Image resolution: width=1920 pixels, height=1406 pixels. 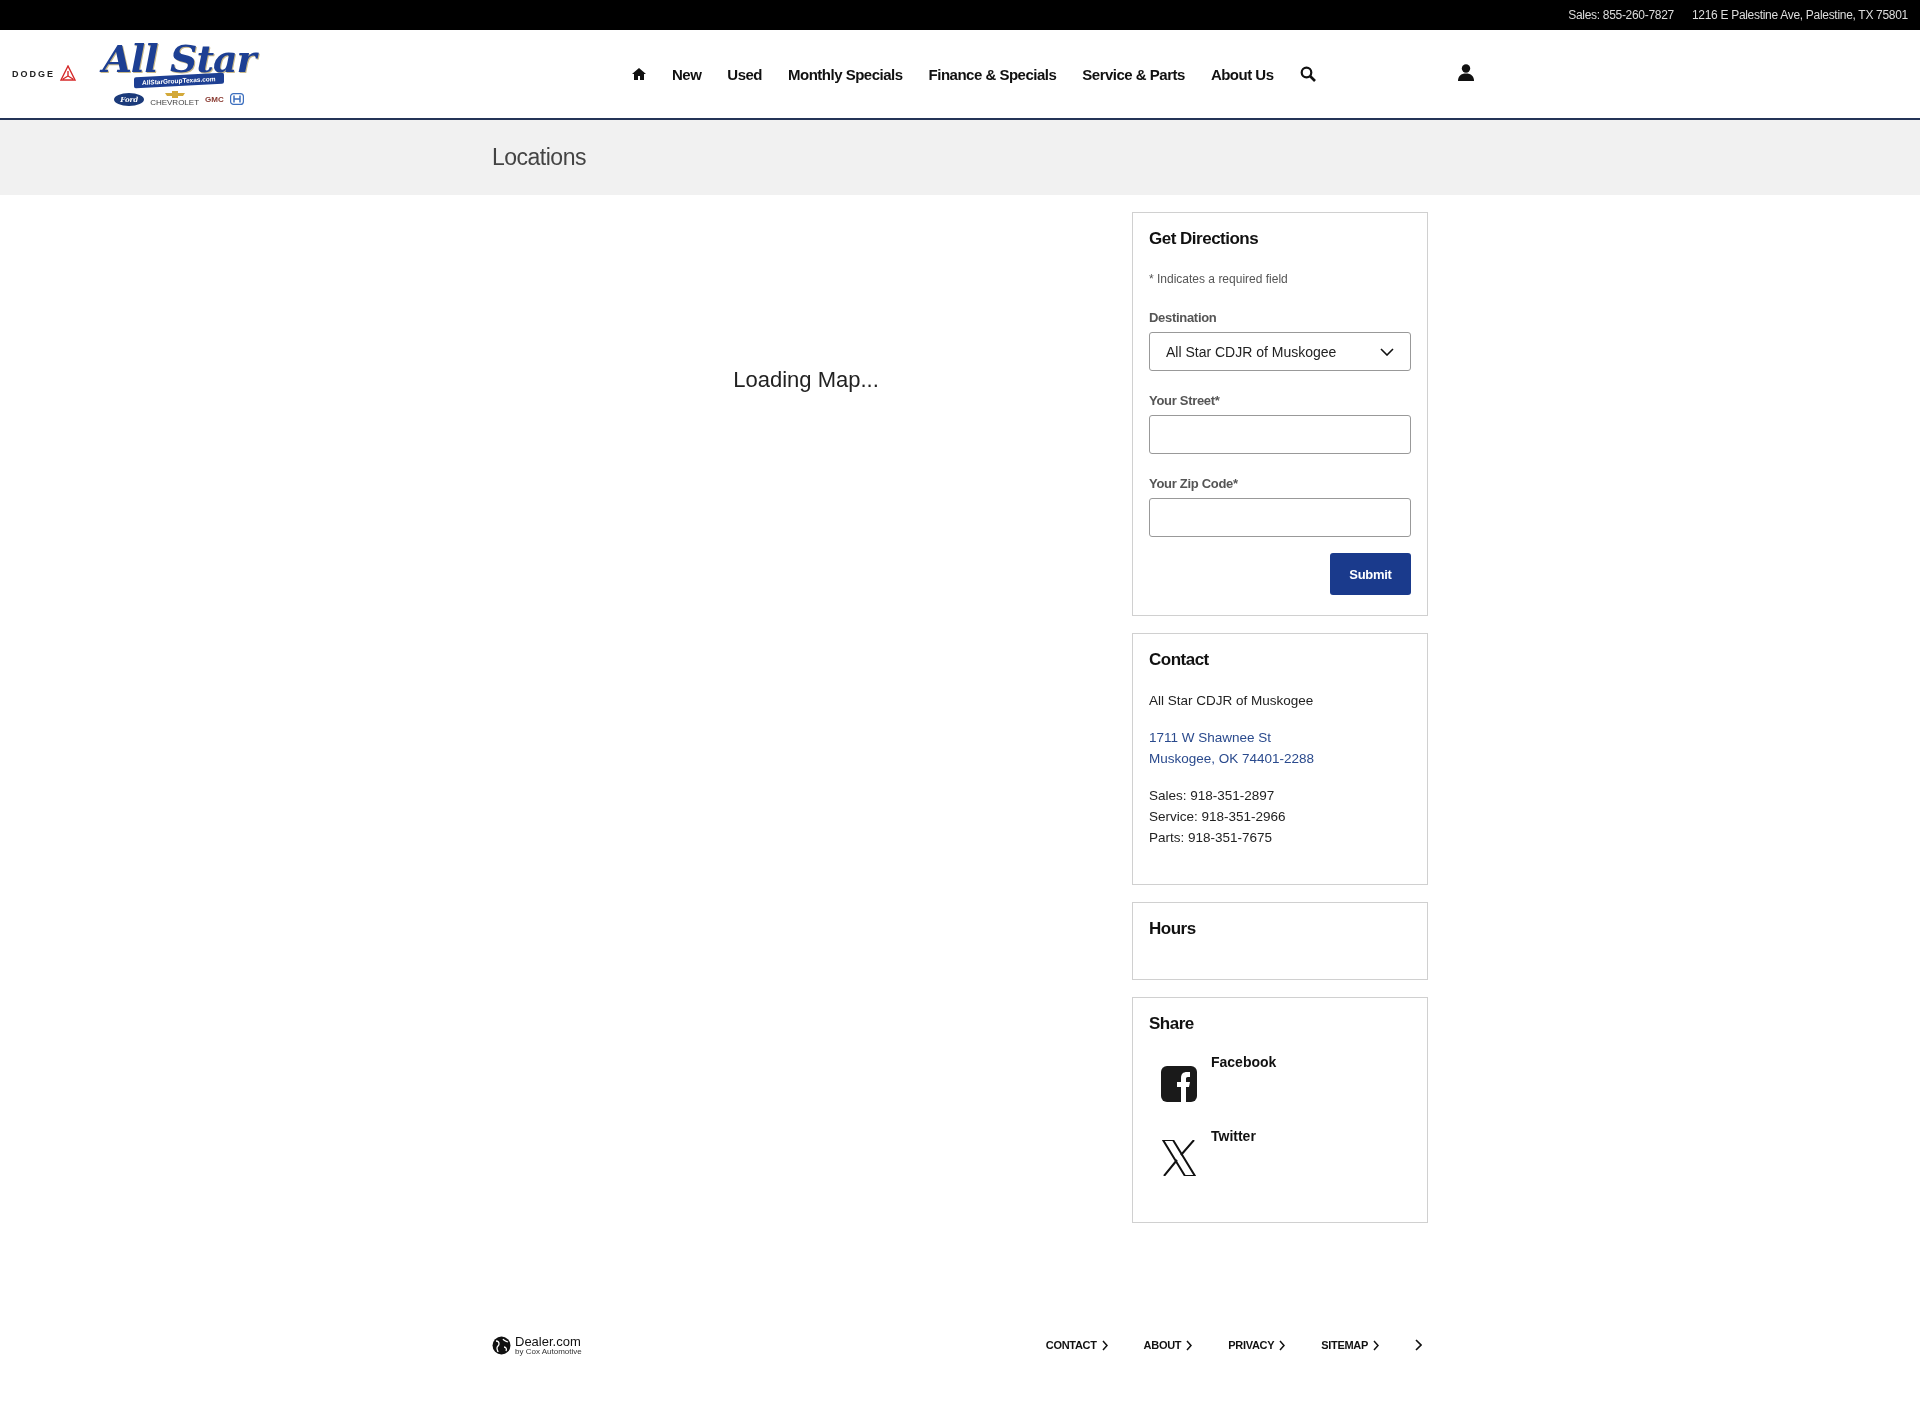 What do you see at coordinates (1307, 74) in the screenshot?
I see `search-icon` at bounding box center [1307, 74].